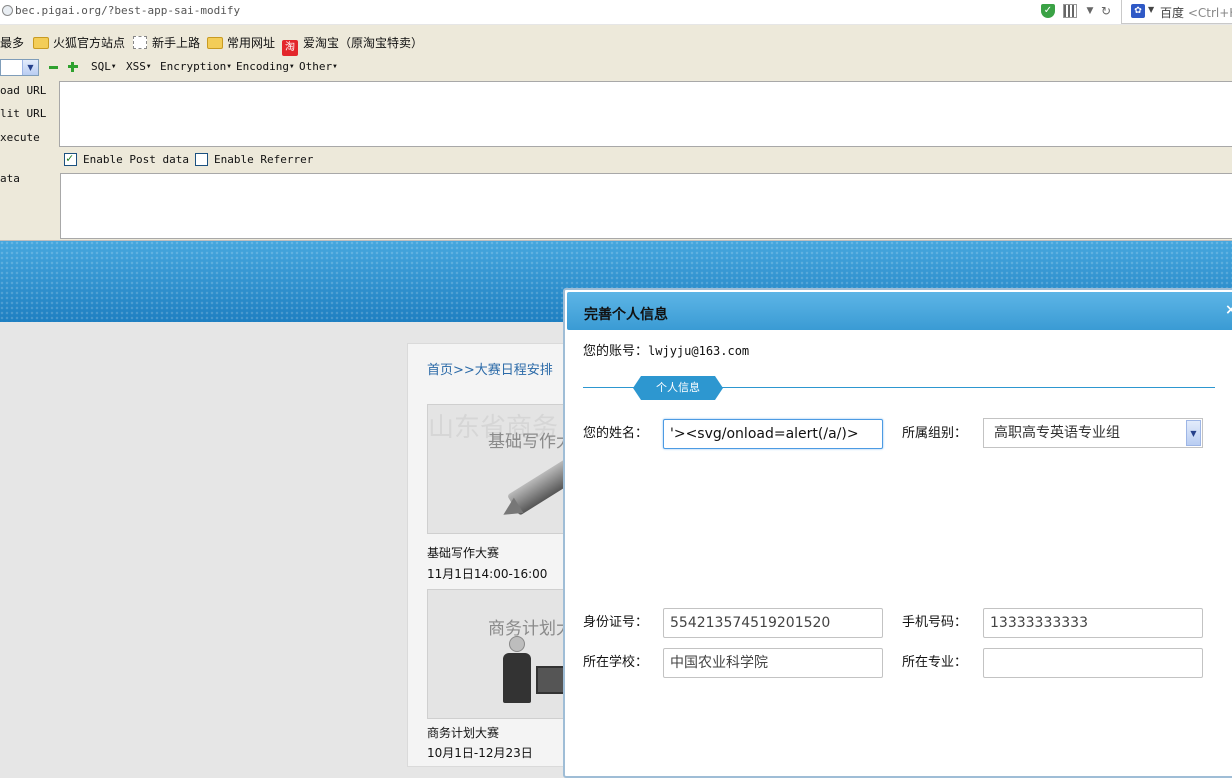 The height and width of the screenshot is (778, 1232). What do you see at coordinates (645, 114) in the screenshot?
I see `url-textarea` at bounding box center [645, 114].